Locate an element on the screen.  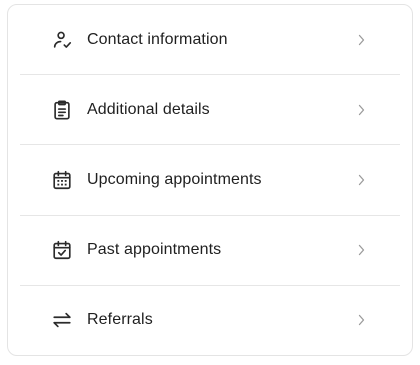
calendar-check-icon is located at coordinates (62, 250).